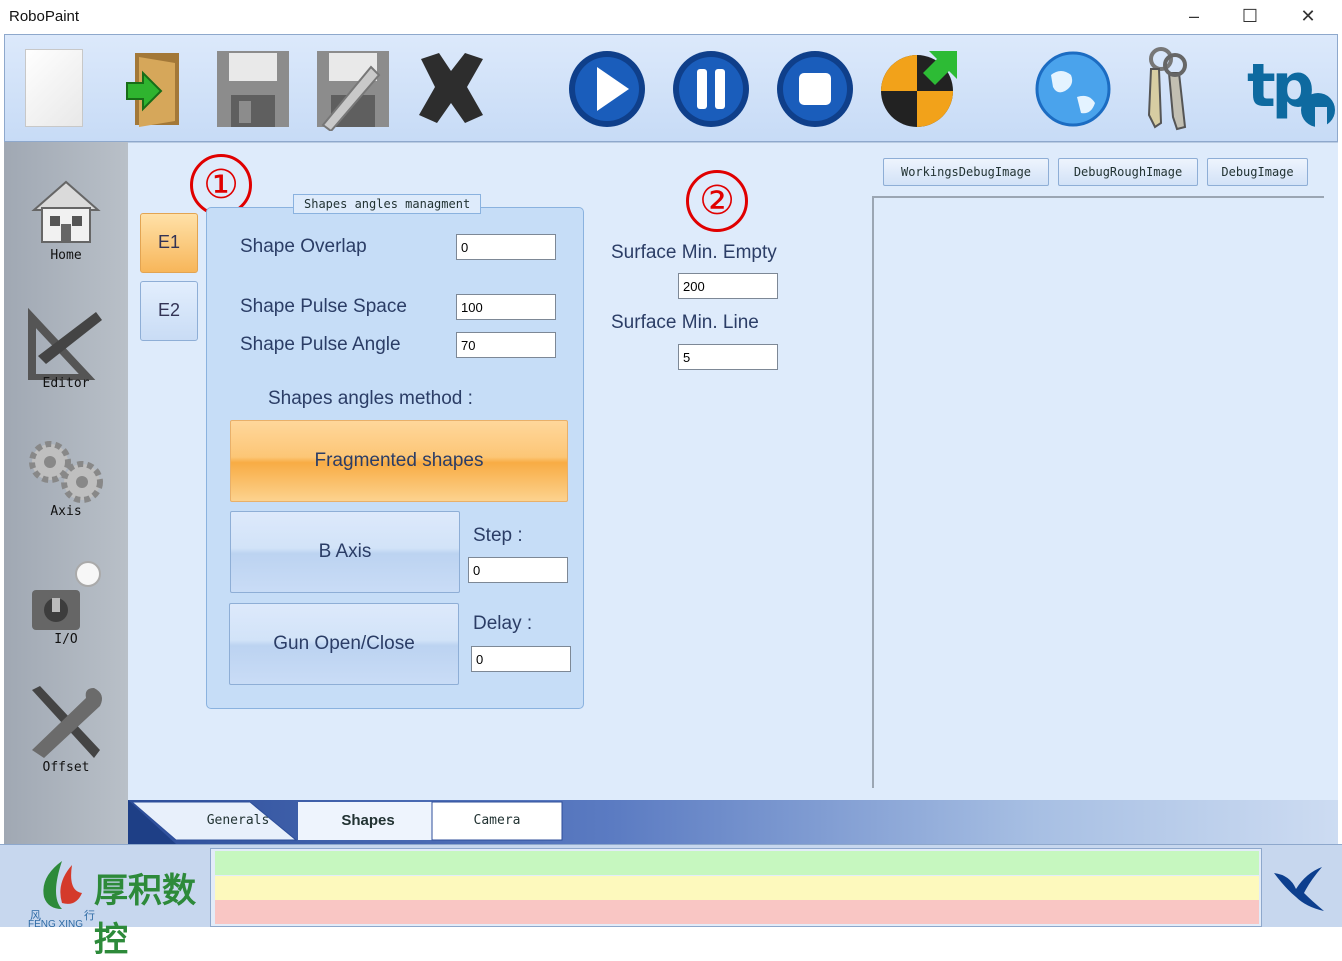 Image resolution: width=1342 pixels, height=961 pixels. Describe the element at coordinates (497, 821) in the screenshot. I see `tab-camera: Camera` at that location.